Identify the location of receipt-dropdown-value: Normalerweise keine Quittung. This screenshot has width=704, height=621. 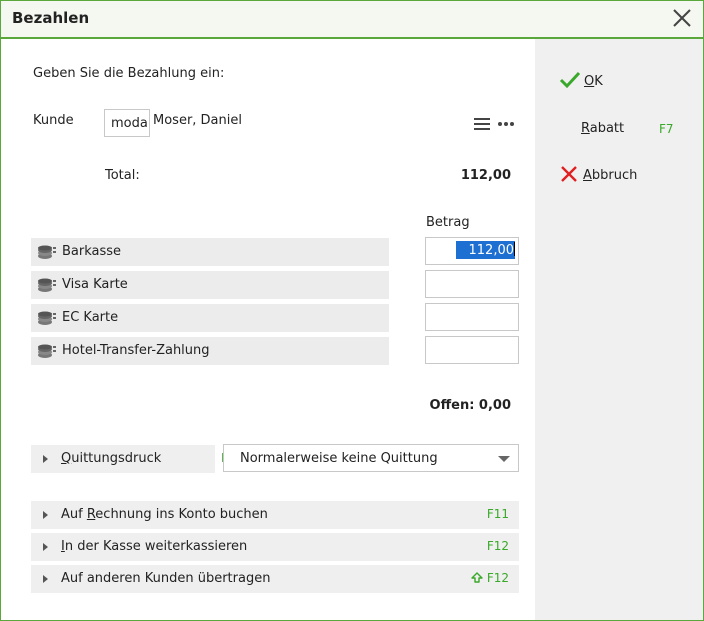
(339, 458).